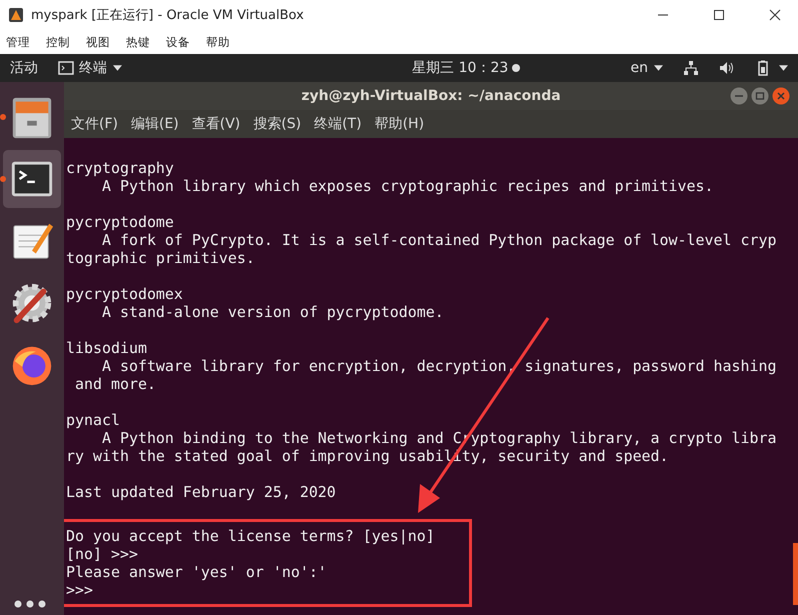 The width and height of the screenshot is (798, 615). I want to click on scrollbar, so click(795, 574).